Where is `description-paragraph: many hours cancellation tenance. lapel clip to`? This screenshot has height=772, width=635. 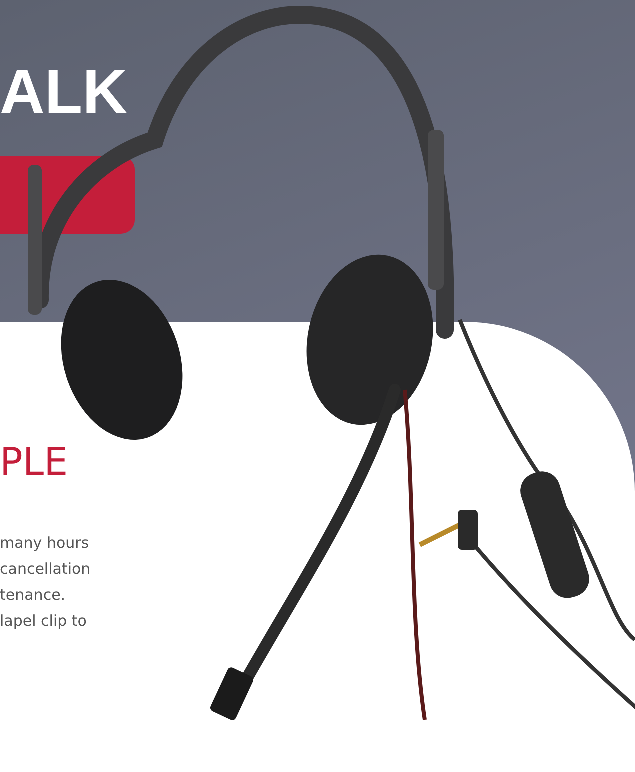 description-paragraph: many hours cancellation tenance. lapel clip to is located at coordinates (46, 582).